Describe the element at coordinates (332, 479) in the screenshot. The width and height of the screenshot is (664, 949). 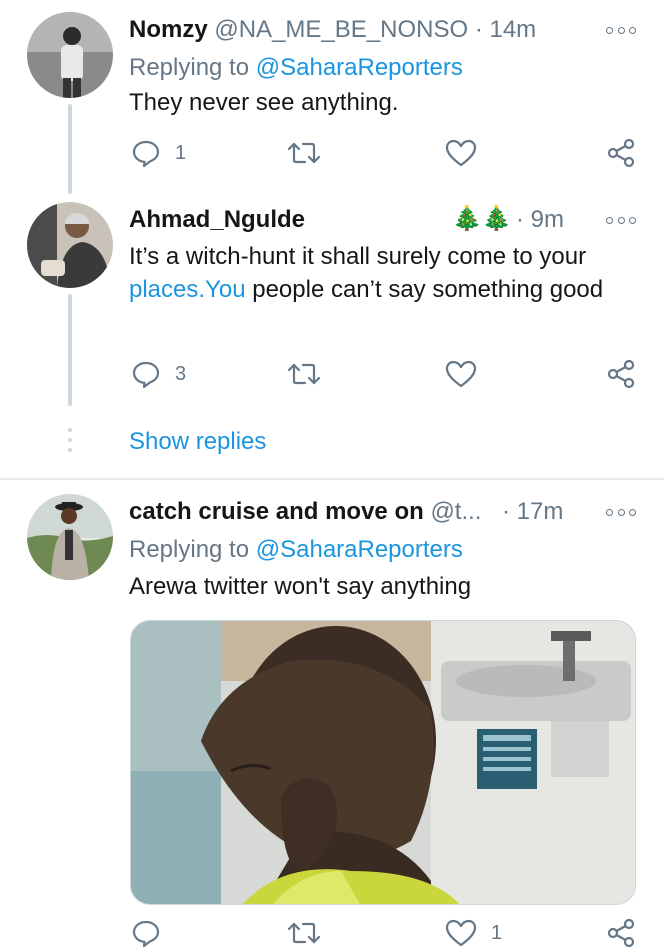
I see `divider` at that location.